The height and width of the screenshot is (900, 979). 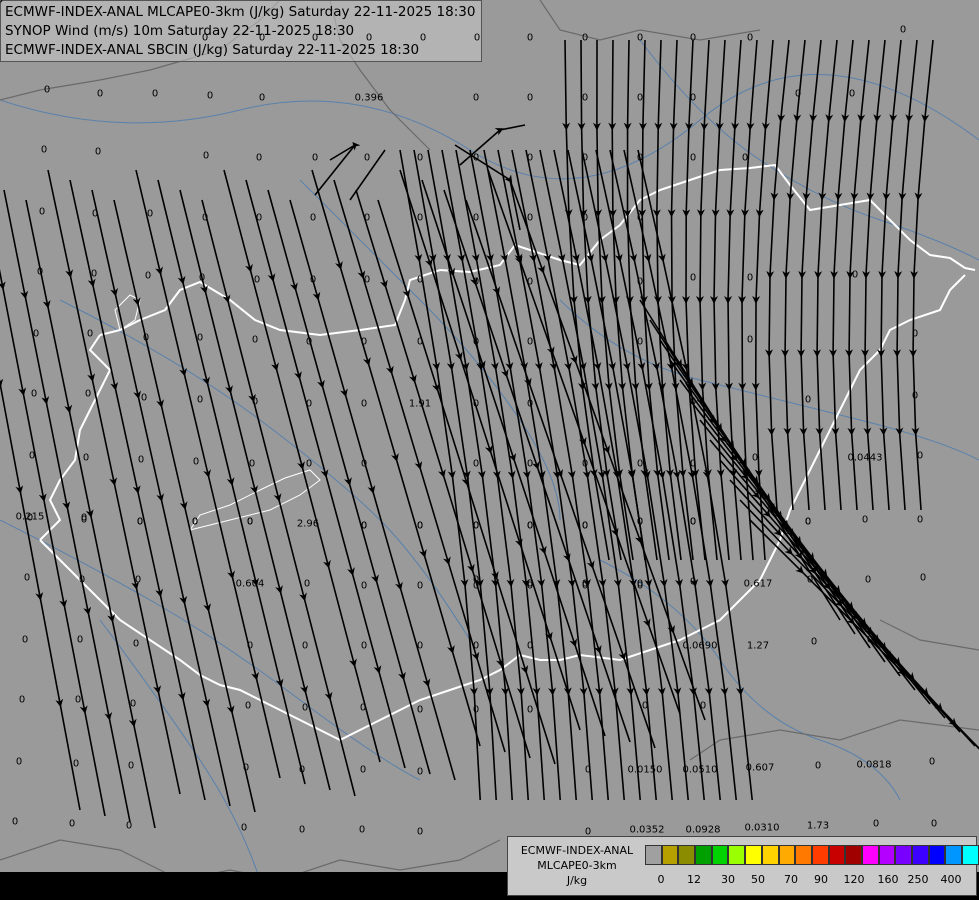 What do you see at coordinates (854, 879) in the screenshot?
I see `legend-tick-label: 120` at bounding box center [854, 879].